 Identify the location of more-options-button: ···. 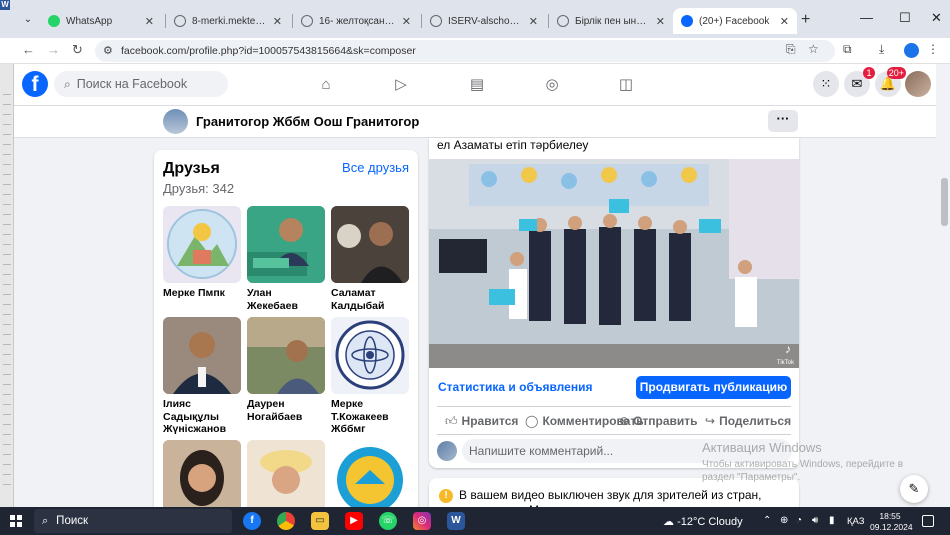
(783, 121).